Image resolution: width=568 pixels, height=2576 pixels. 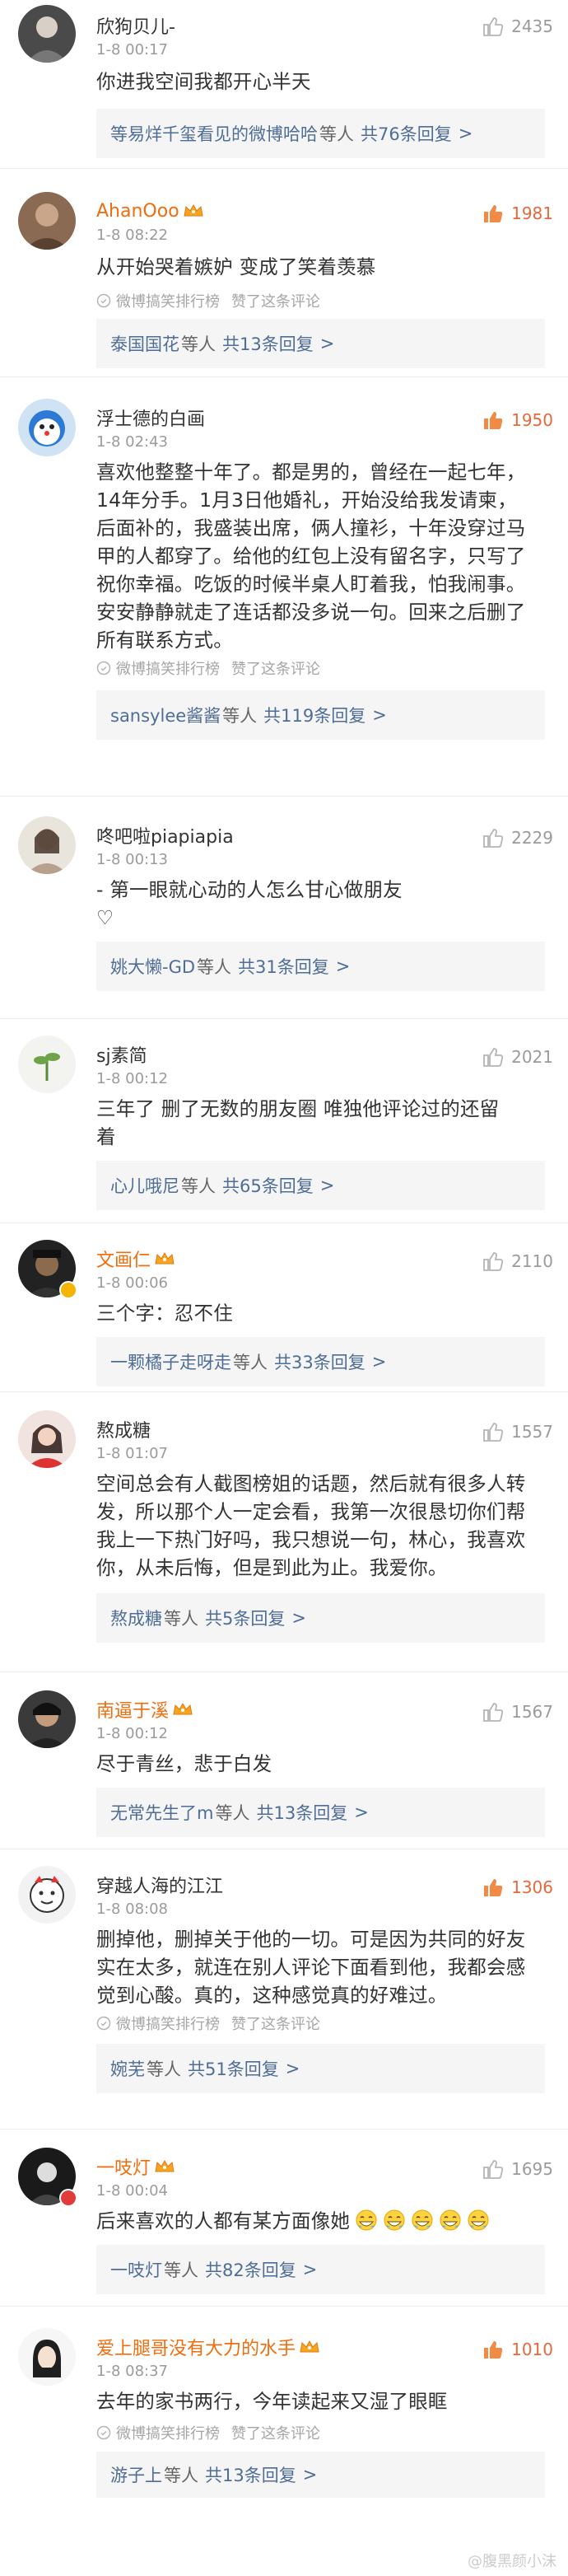 What do you see at coordinates (320, 2269) in the screenshot?
I see `reply-box: 一吱灯 等人 共82条回复 >` at bounding box center [320, 2269].